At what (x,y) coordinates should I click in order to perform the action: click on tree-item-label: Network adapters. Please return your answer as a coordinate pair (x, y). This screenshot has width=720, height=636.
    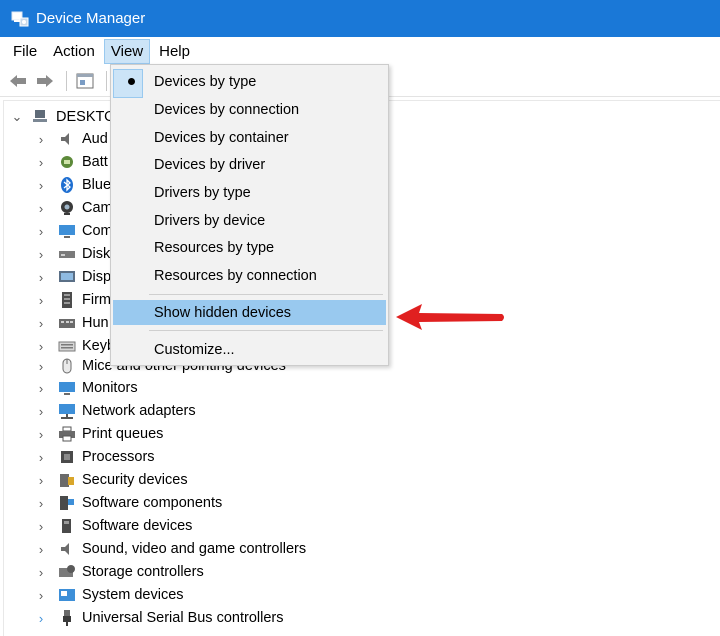
    Looking at the image, I should click on (139, 411).